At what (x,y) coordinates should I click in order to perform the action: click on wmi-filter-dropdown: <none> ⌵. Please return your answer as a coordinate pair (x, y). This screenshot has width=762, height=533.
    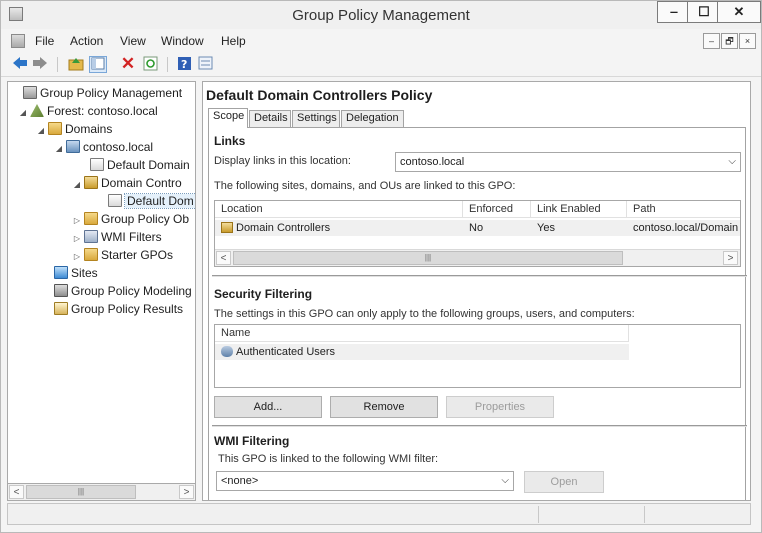
    Looking at the image, I should click on (365, 481).